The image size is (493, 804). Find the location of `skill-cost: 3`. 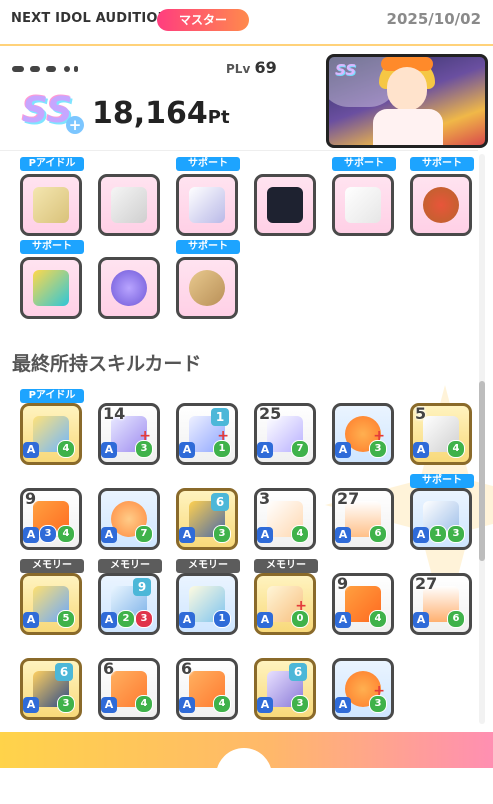

skill-cost: 3 is located at coordinates (265, 498).